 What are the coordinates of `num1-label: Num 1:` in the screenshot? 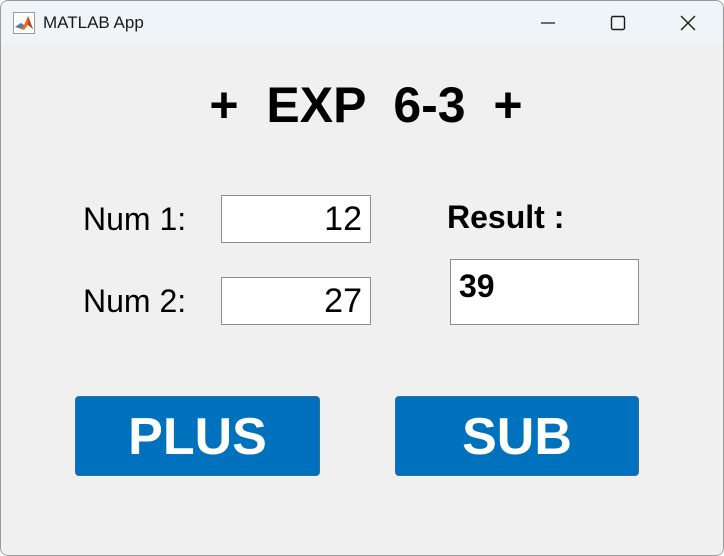 It's located at (135, 219).